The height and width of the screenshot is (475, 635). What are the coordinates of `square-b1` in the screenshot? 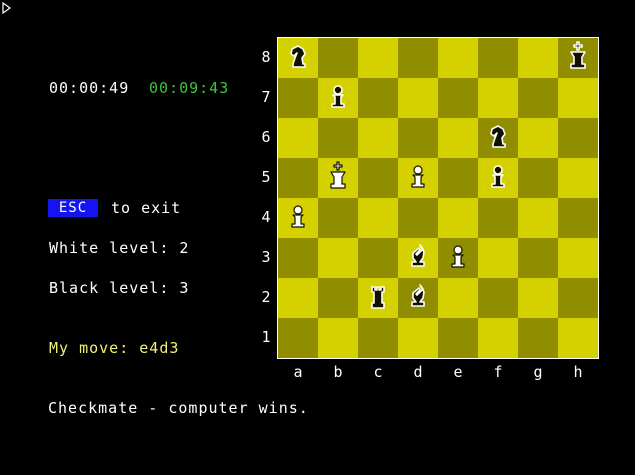 It's located at (338, 338).